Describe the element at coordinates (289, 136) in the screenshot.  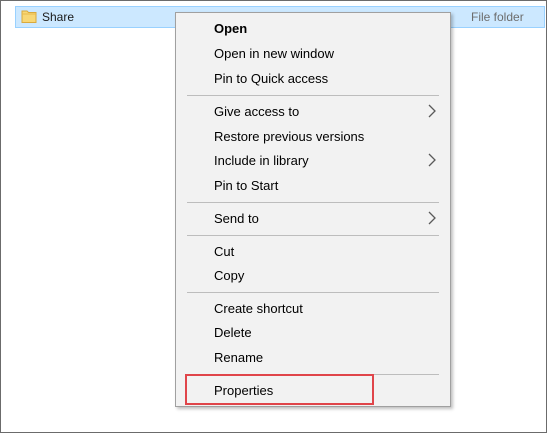
I see `menu-item-label: Restore previous versions` at that location.